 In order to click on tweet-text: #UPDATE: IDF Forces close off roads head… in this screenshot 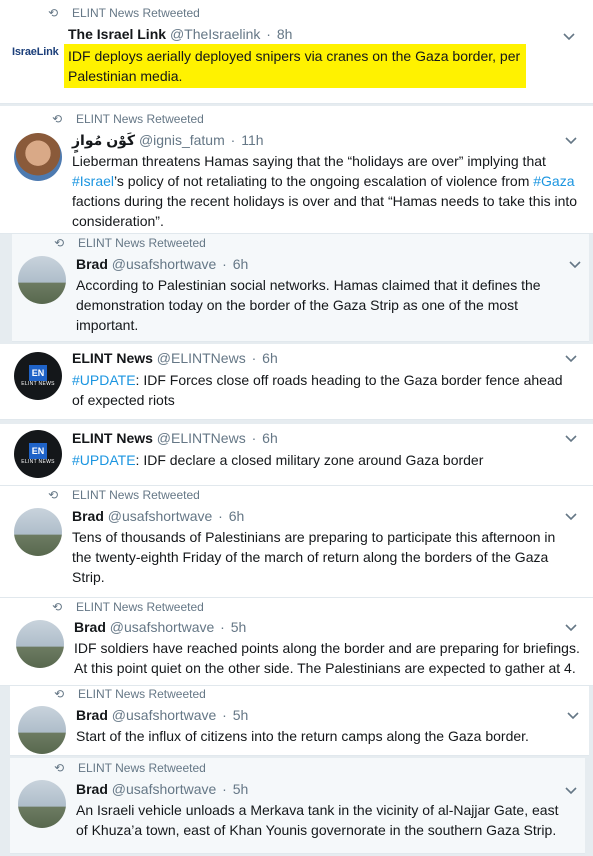, I will do `click(317, 390)`.